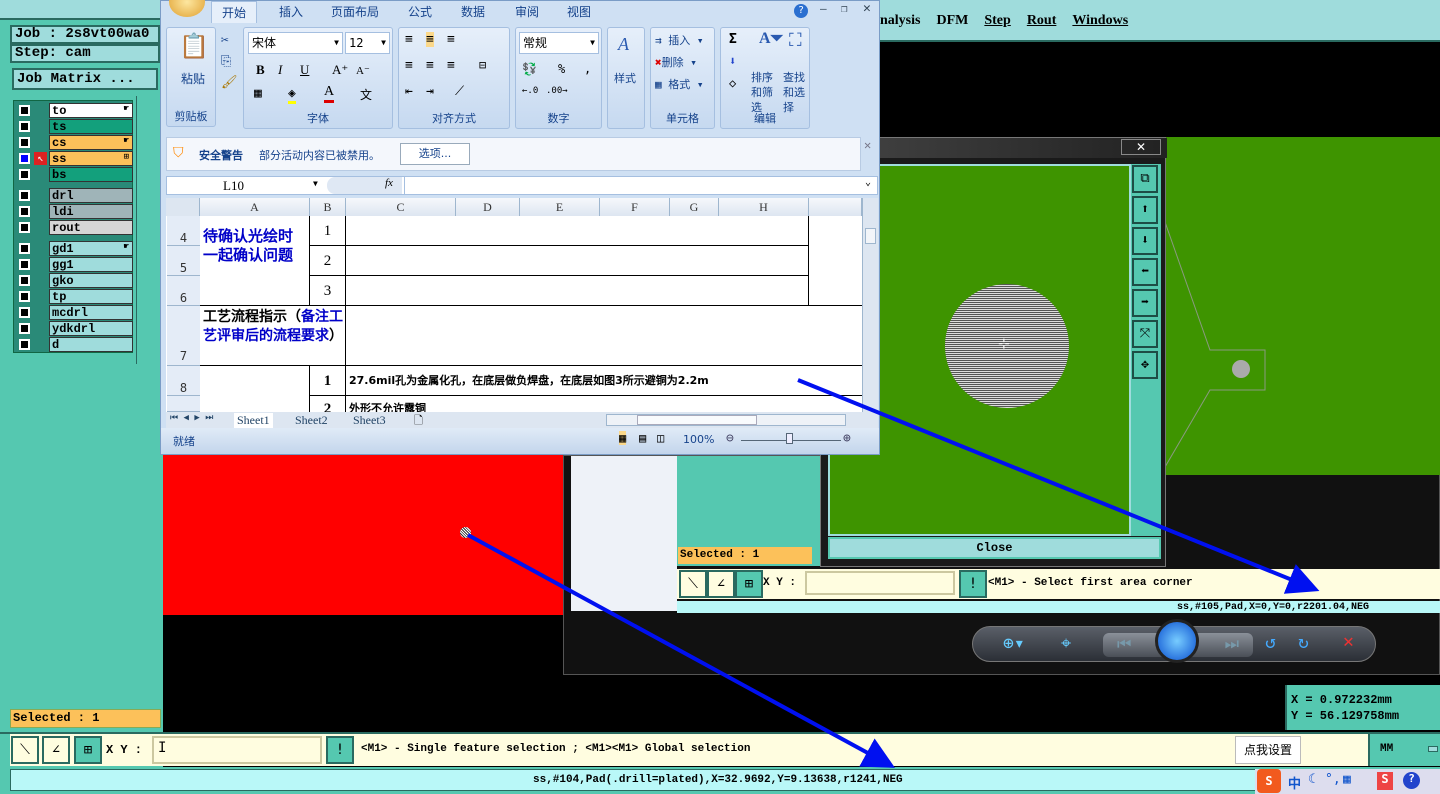  What do you see at coordinates (465, 532) in the screenshot?
I see `selected-pad` at bounding box center [465, 532].